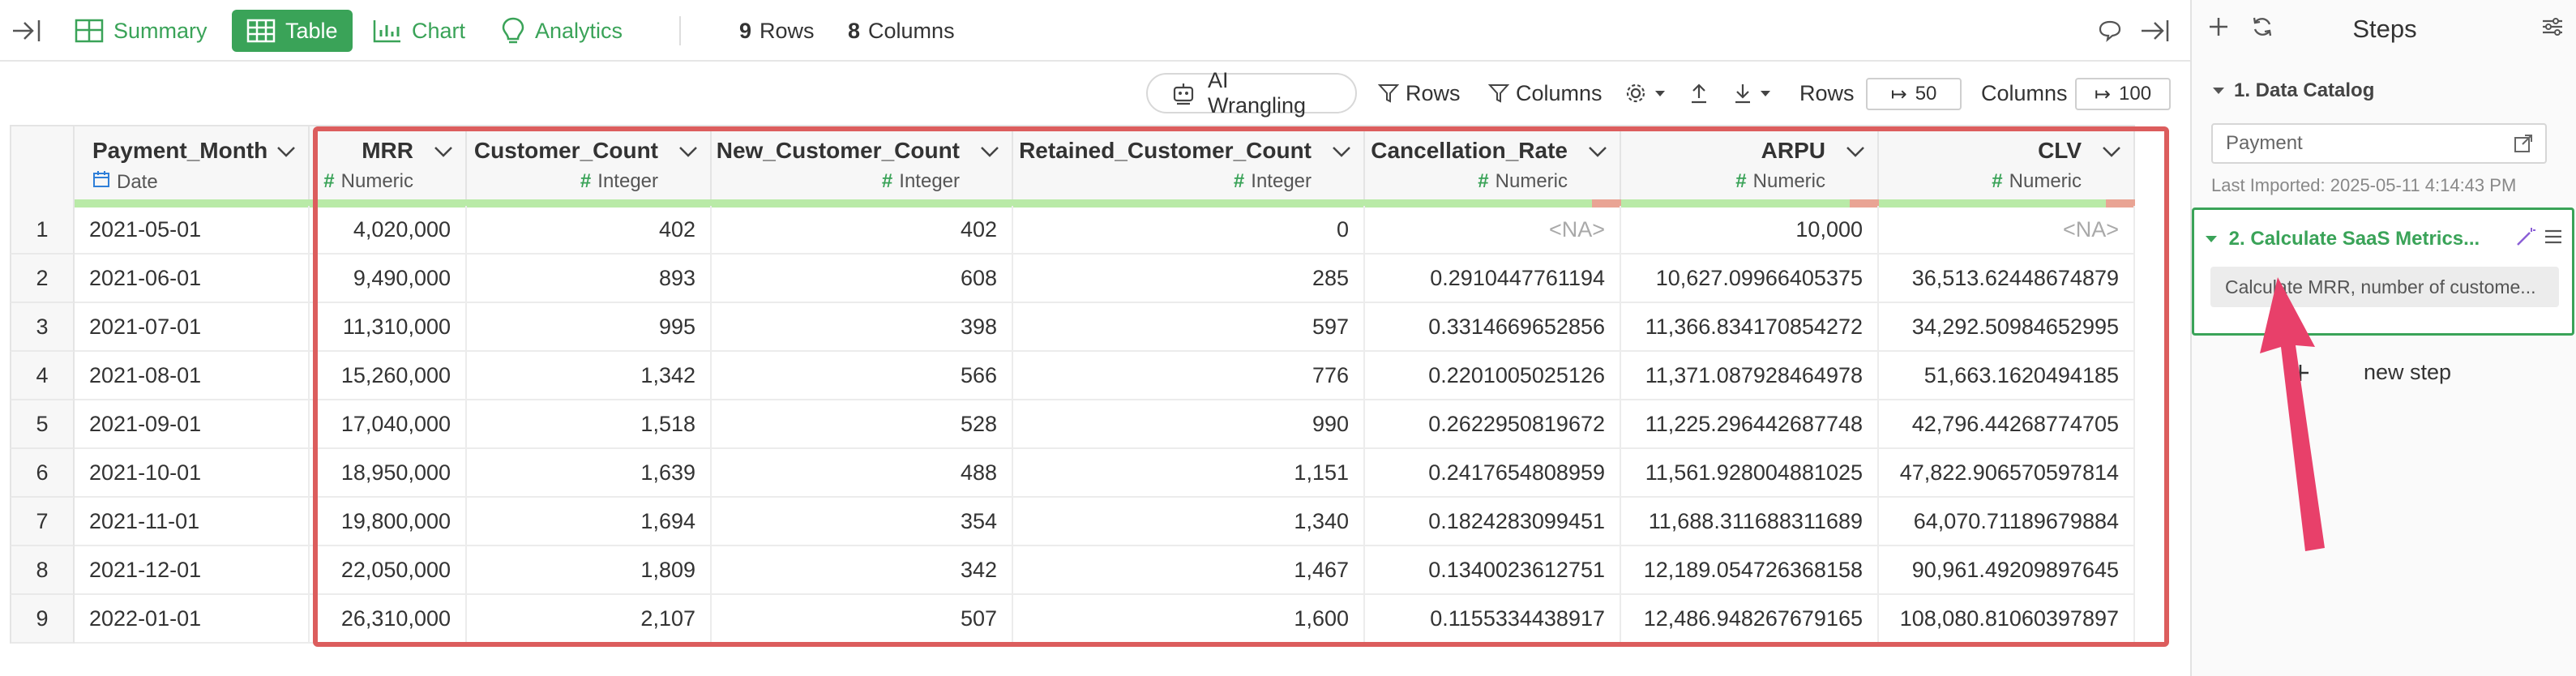 The height and width of the screenshot is (676, 2576). Describe the element at coordinates (2292, 90) in the screenshot. I see `step-data-catalog: 1. Data Catalog` at that location.